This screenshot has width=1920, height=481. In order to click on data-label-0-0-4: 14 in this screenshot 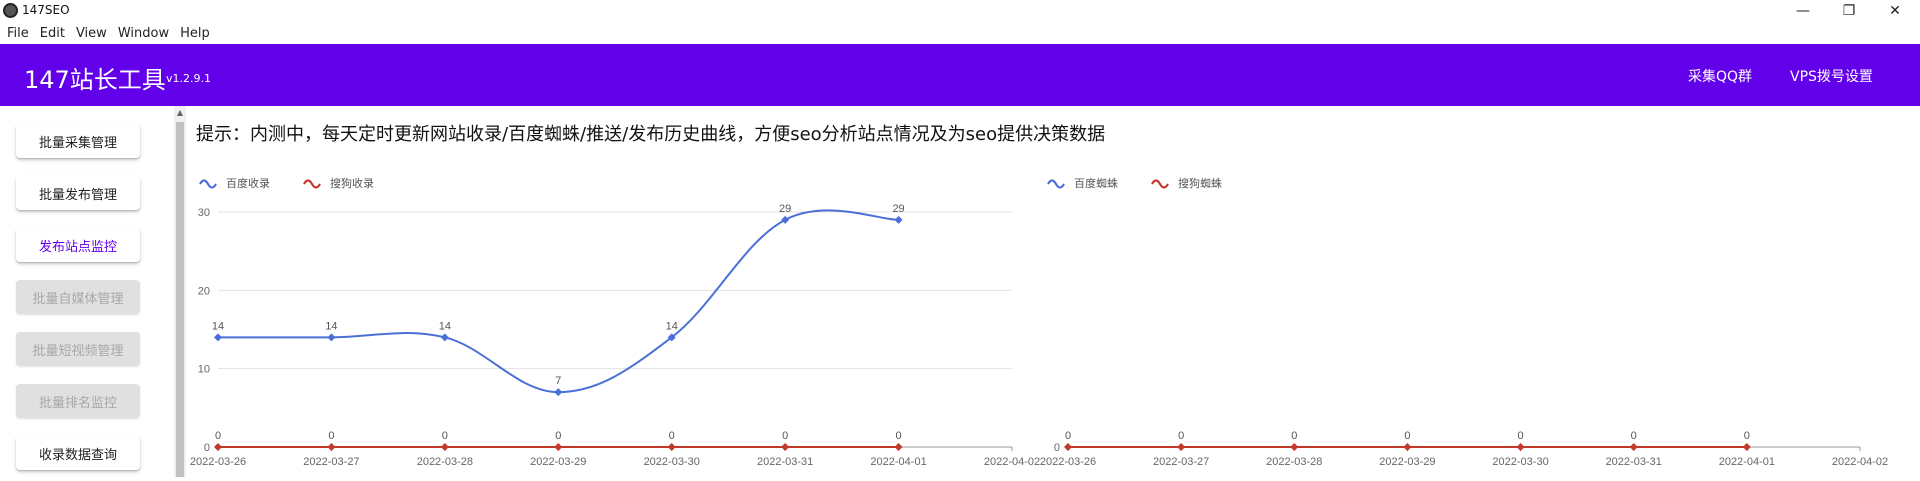, I will do `click(672, 326)`.